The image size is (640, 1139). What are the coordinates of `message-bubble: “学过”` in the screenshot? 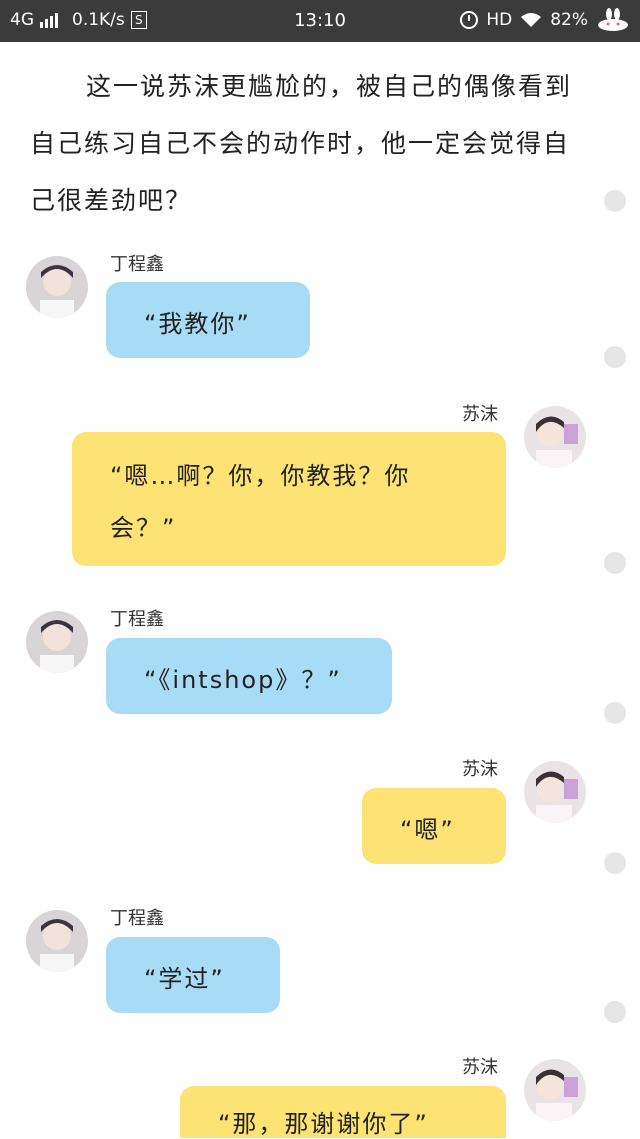 It's located at (193, 975).